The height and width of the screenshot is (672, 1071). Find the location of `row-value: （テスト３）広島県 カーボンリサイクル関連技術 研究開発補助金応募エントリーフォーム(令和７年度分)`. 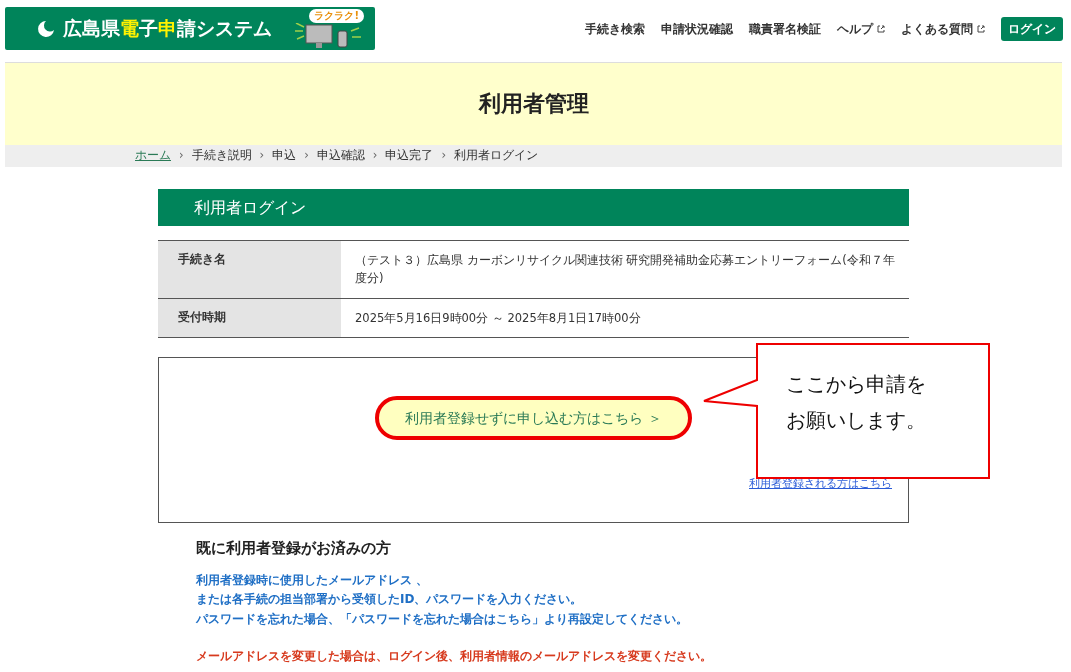

row-value: （テスト３）広島県 カーボンリサイクル関連技術 研究開発補助金応募エントリーフォーム(令和７年度分) is located at coordinates (625, 270).